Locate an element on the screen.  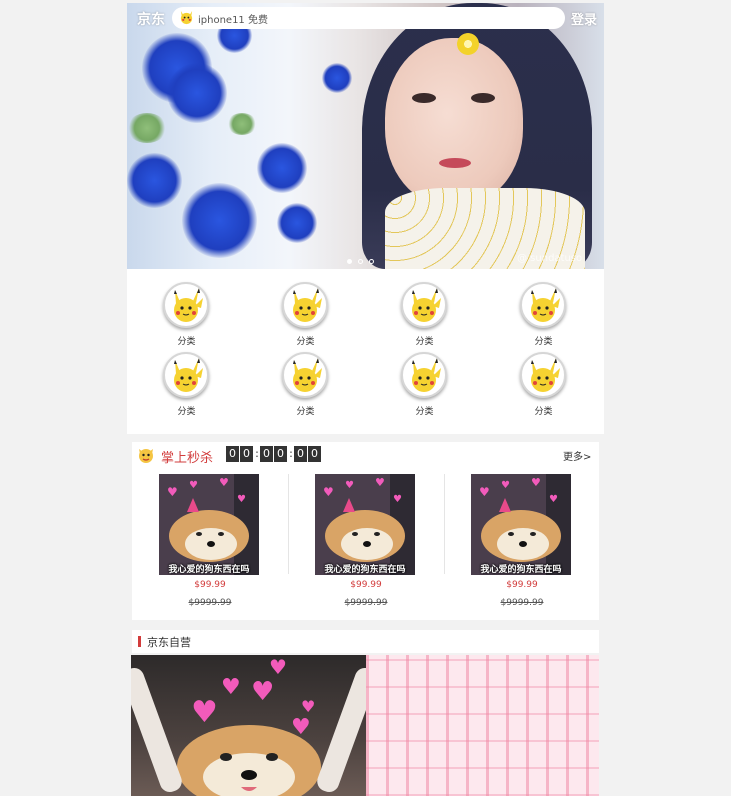
logo: 京东 is located at coordinates (151, 19).